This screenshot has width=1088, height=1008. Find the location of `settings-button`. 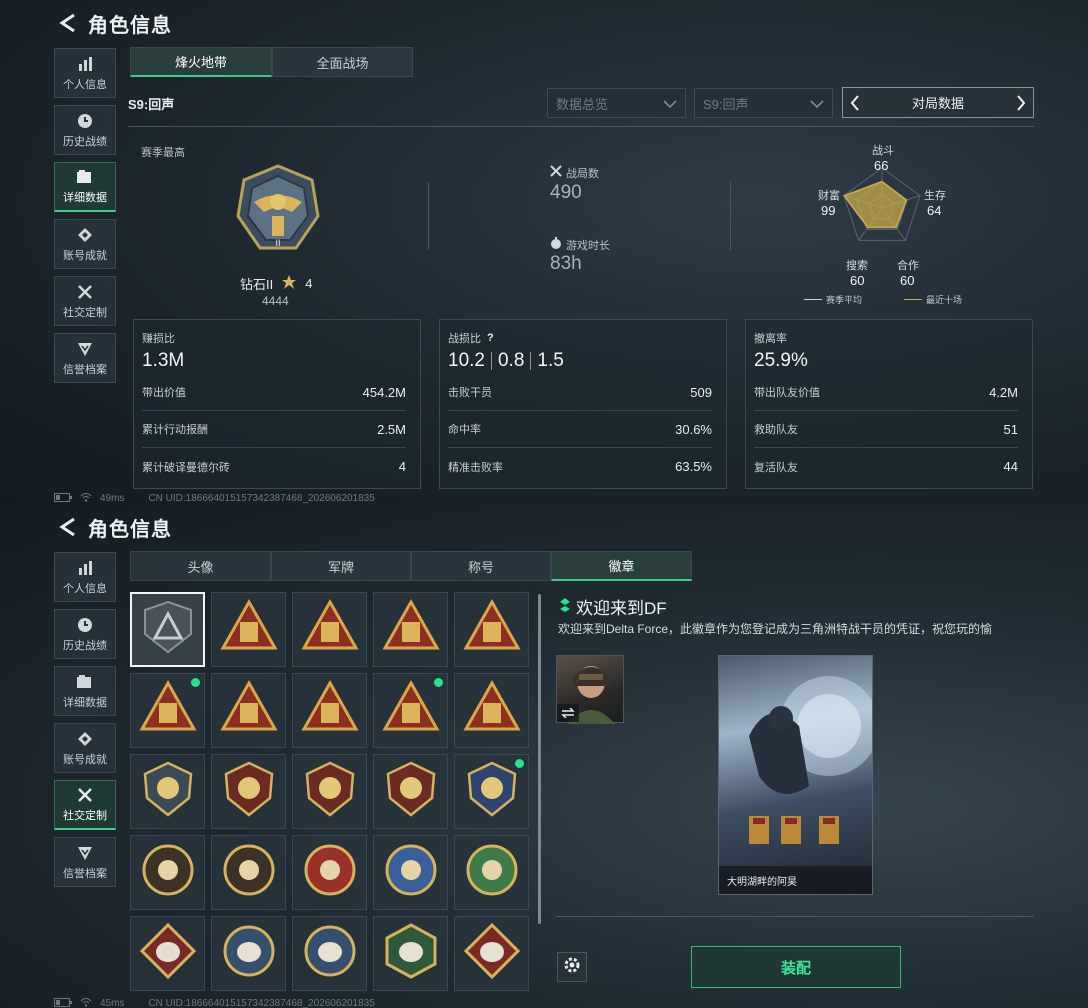

settings-button is located at coordinates (572, 967).